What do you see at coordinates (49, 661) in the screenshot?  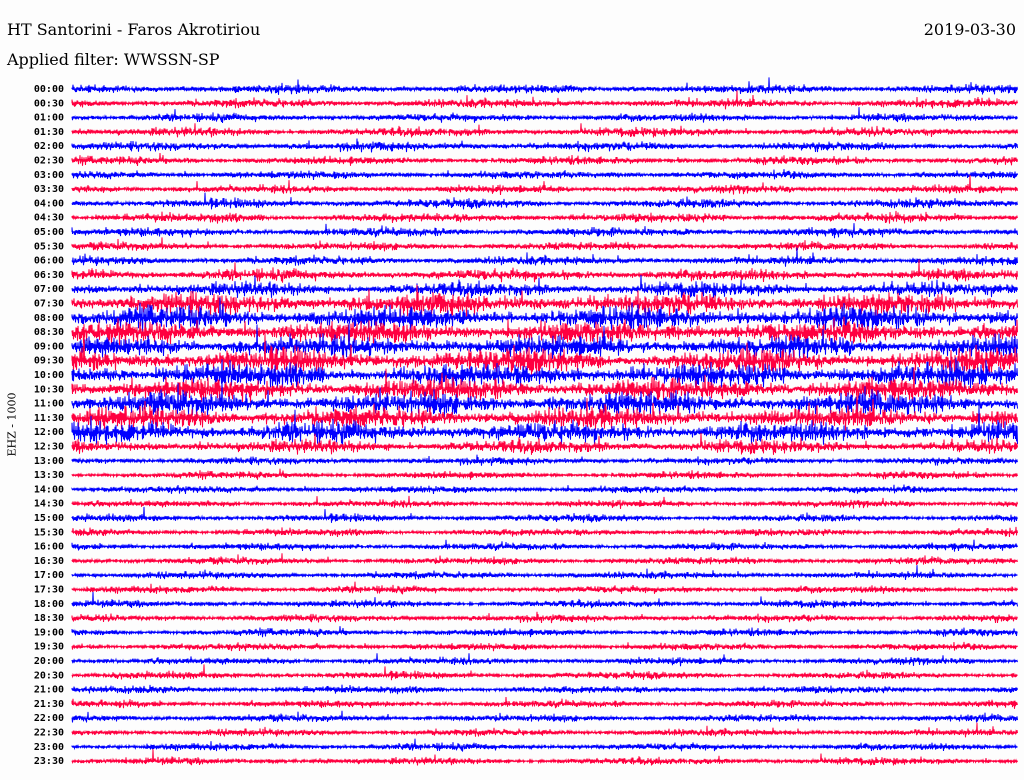 I see `row-time-label: 20:00` at bounding box center [49, 661].